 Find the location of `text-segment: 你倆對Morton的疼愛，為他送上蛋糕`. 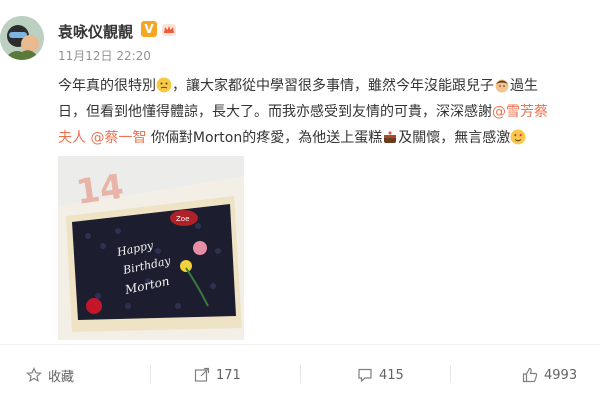

text-segment: 你倆對Morton的疼愛，為他送上蛋糕 is located at coordinates (264, 138).